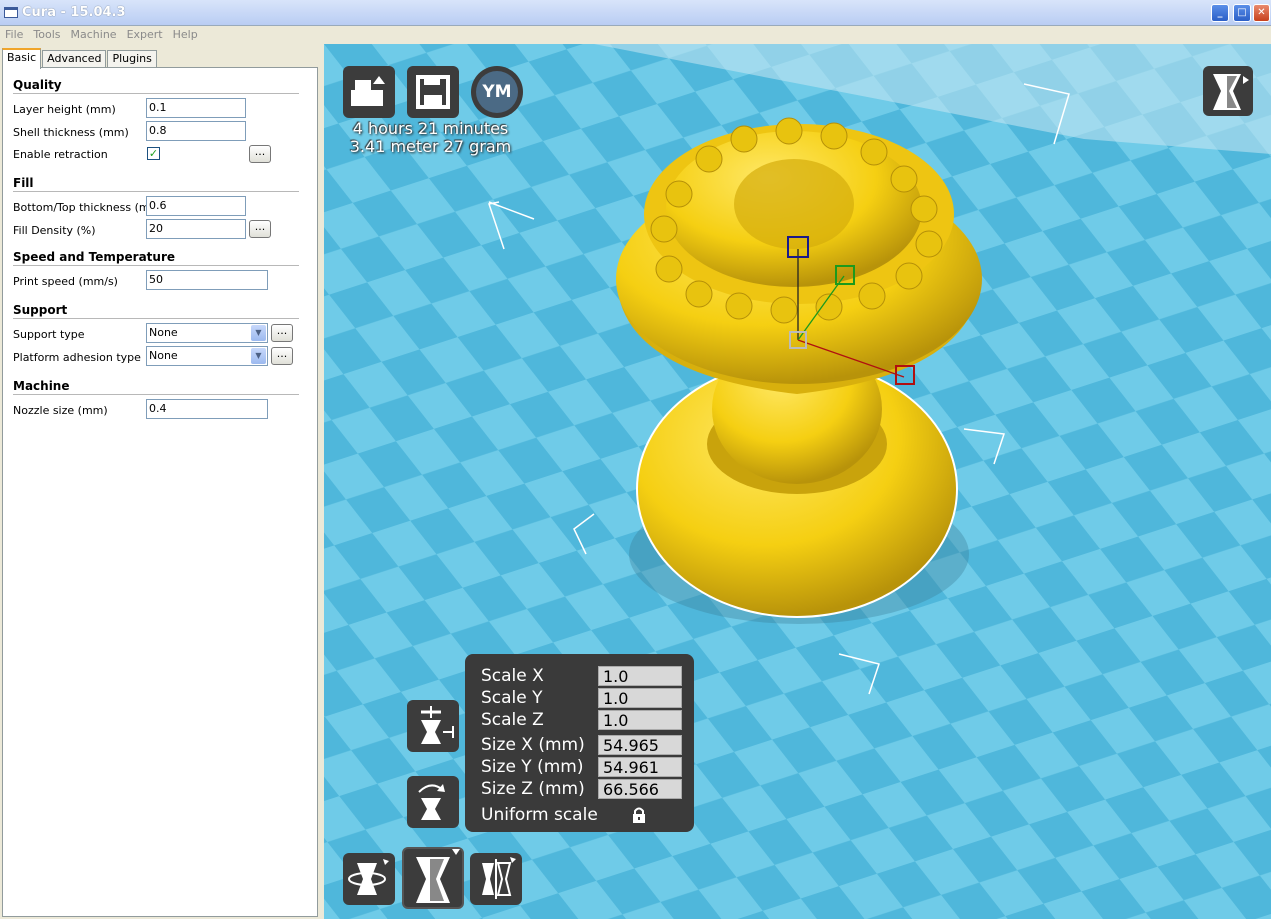 Image resolution: width=1271 pixels, height=919 pixels. I want to click on scale-y-field: 1.0, so click(640, 698).